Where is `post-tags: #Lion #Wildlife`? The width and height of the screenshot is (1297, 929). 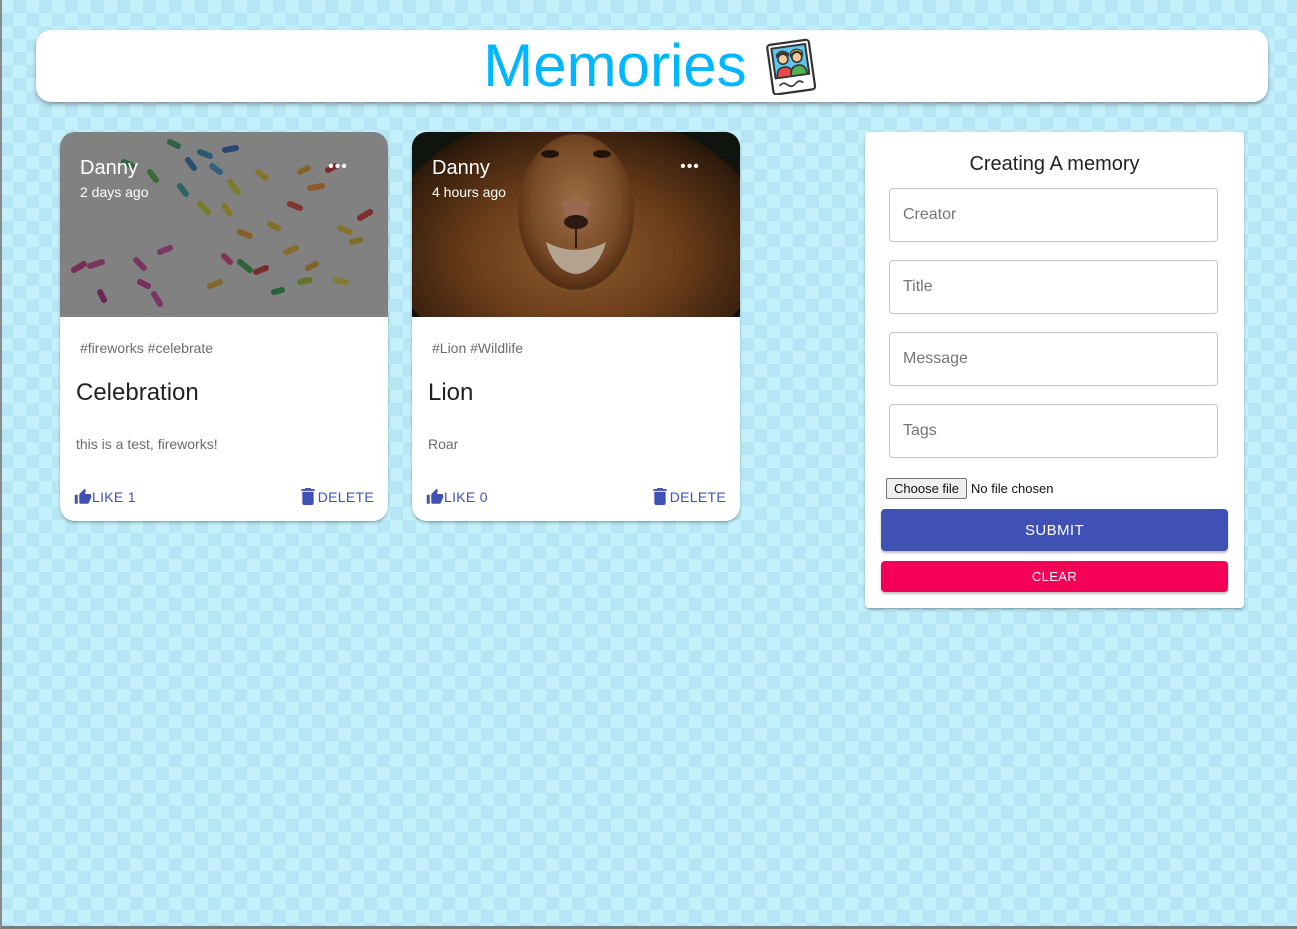 post-tags: #Lion #Wildlife is located at coordinates (478, 348).